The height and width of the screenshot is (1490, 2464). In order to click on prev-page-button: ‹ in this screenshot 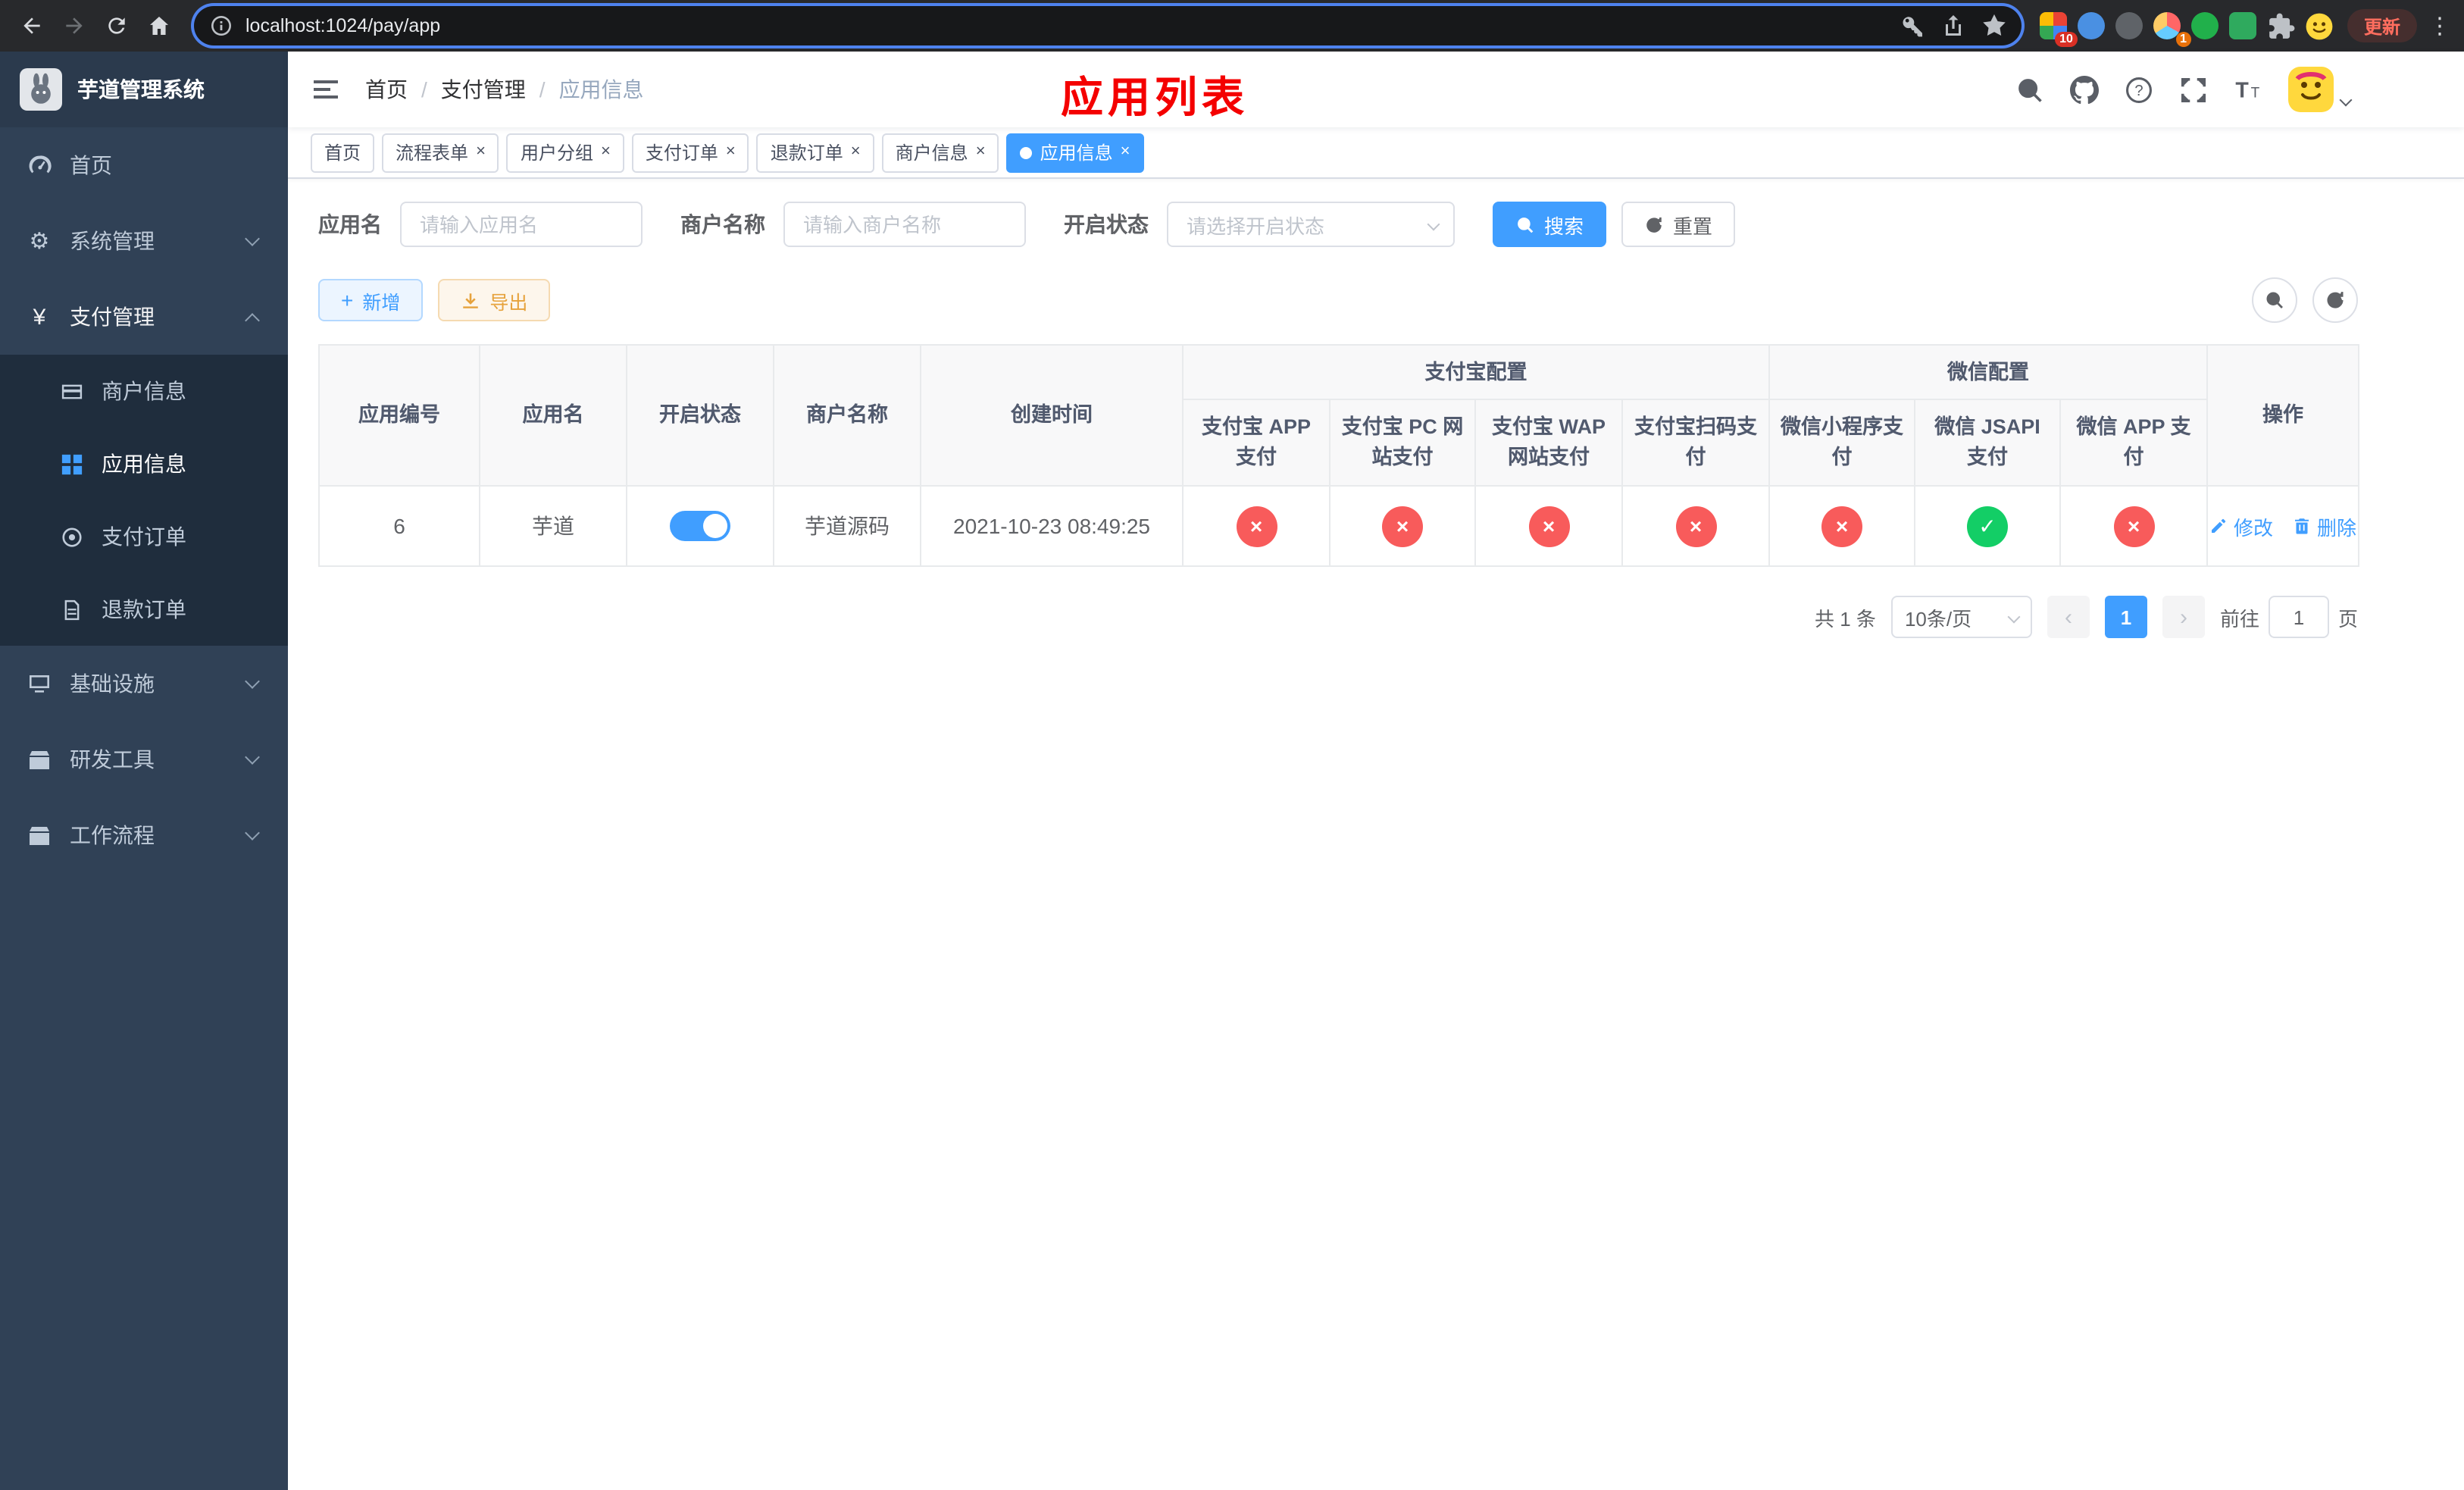, I will do `click(2068, 617)`.